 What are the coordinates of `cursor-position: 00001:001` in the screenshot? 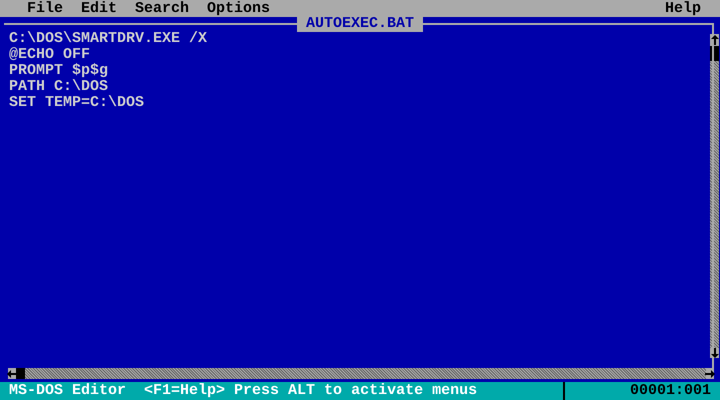 It's located at (670, 391).